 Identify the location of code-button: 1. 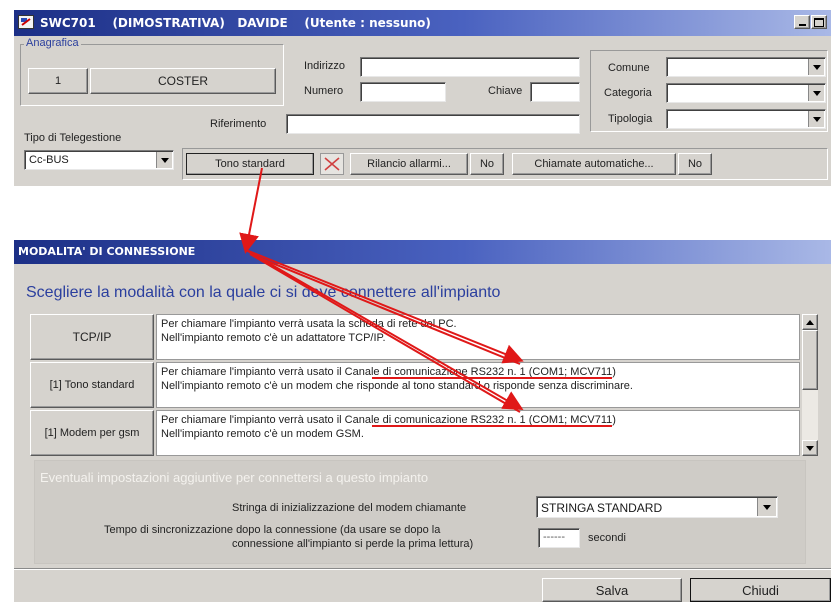
(58, 81).